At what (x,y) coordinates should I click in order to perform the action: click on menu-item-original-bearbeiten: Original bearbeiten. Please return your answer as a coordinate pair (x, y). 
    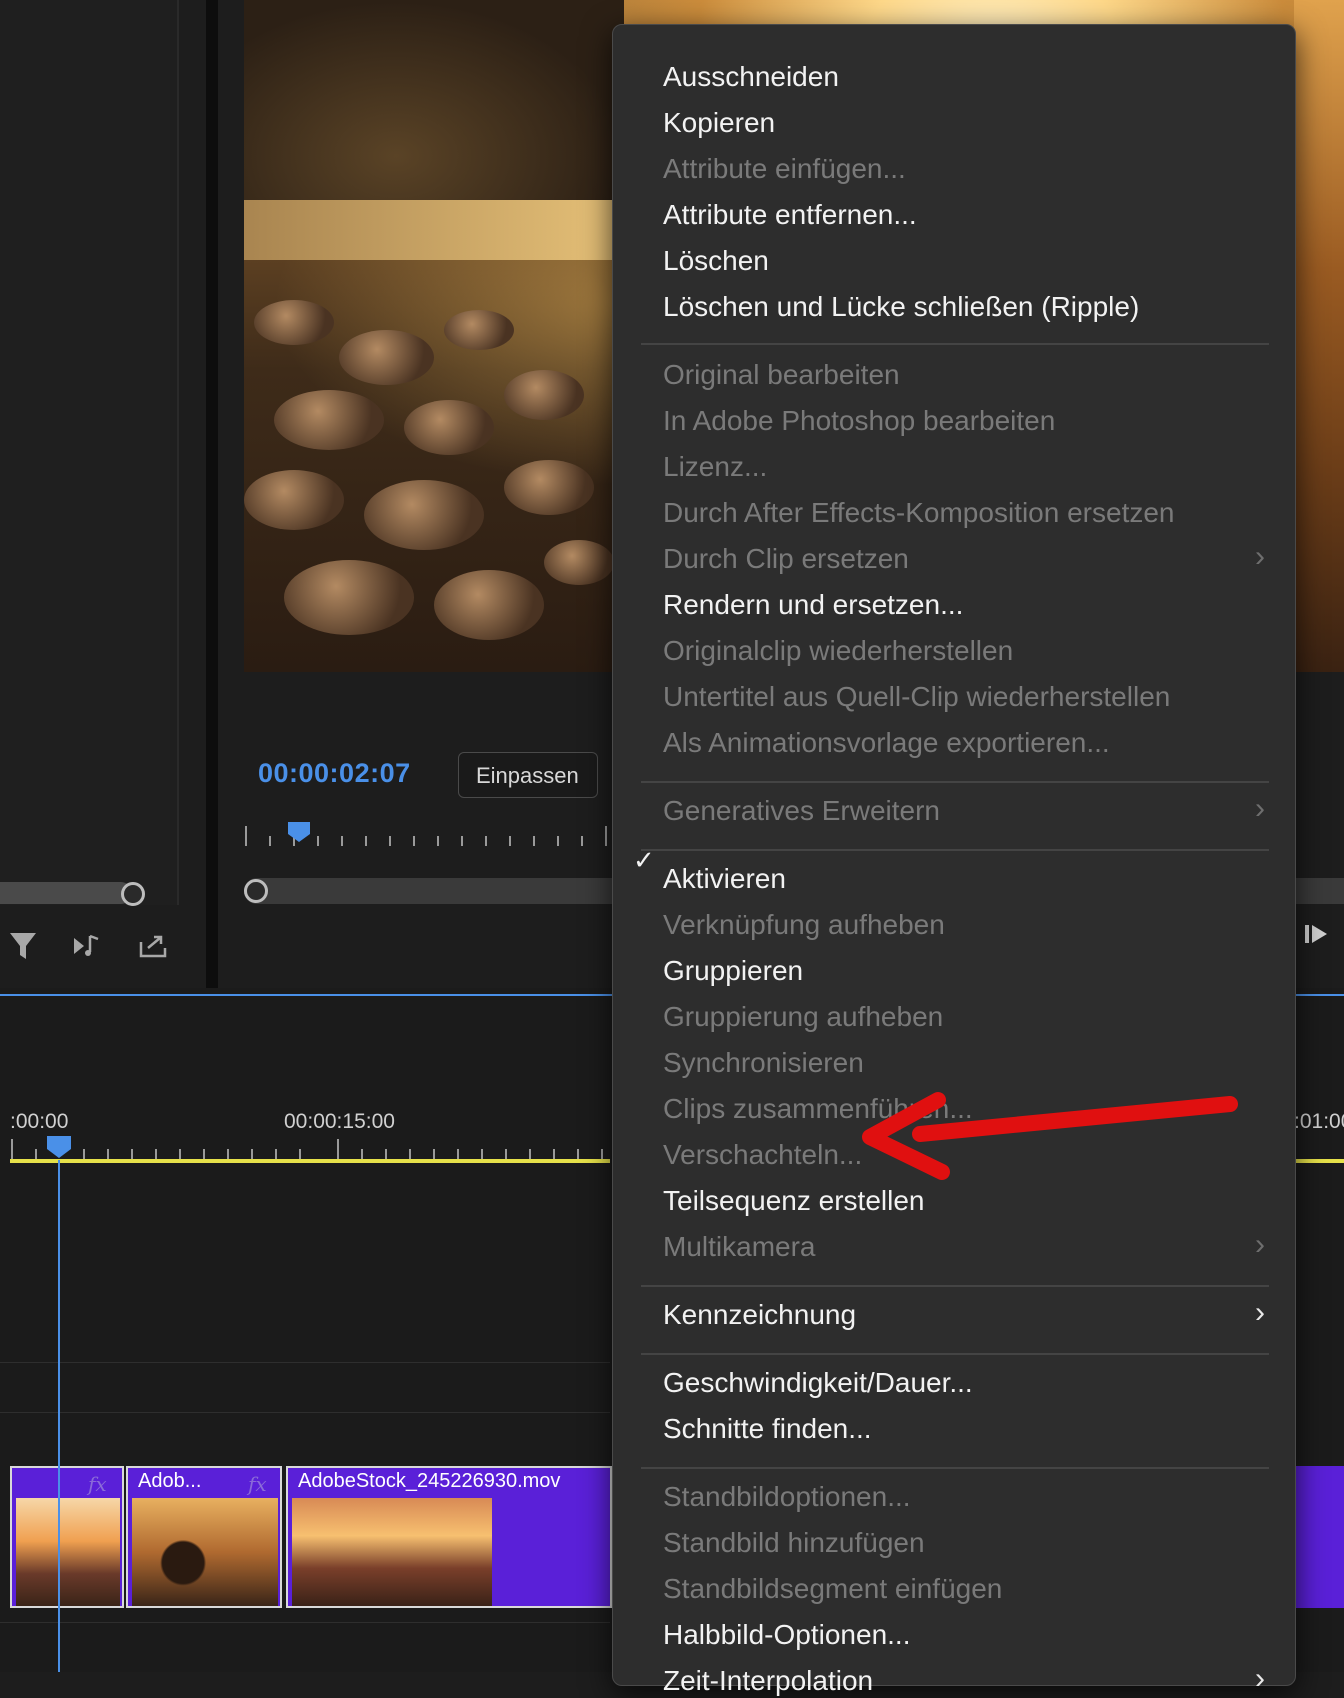
    Looking at the image, I should click on (781, 374).